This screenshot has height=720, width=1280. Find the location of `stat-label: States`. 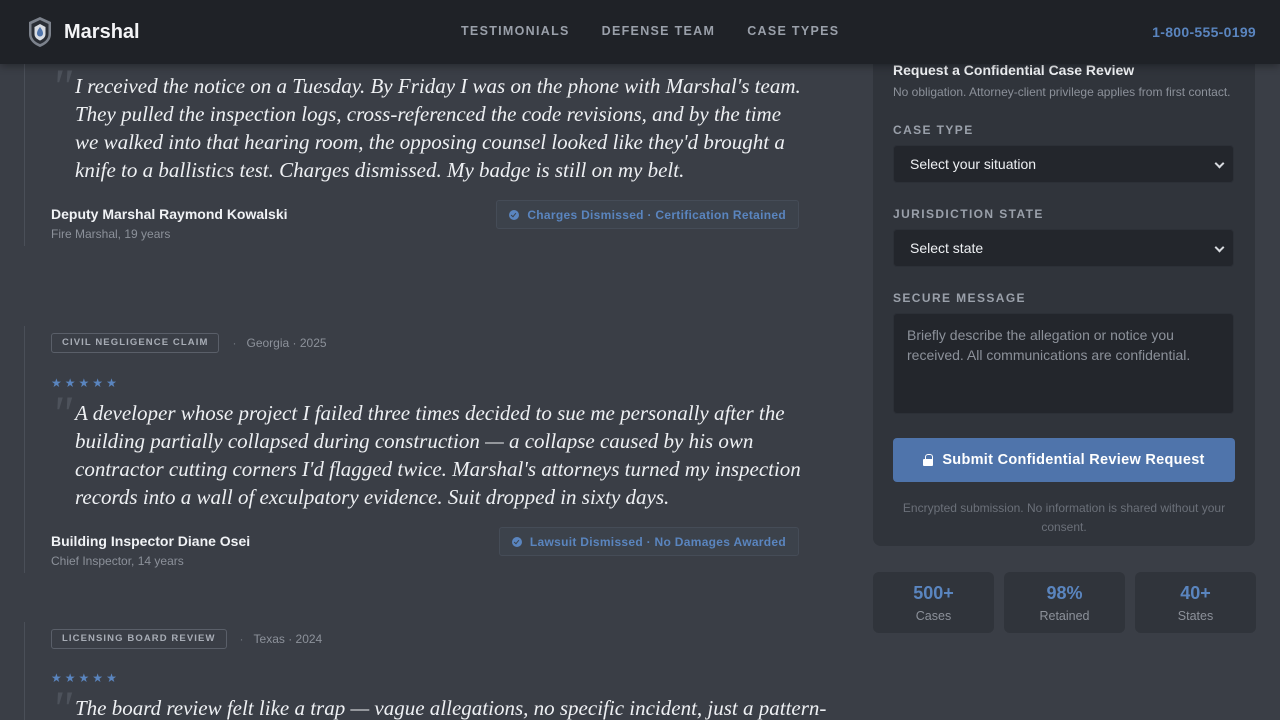

stat-label: States is located at coordinates (1195, 616).